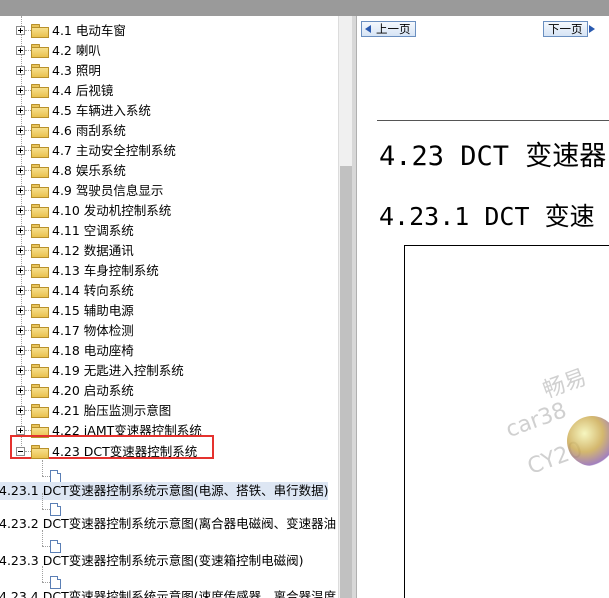 Image resolution: width=609 pixels, height=598 pixels. What do you see at coordinates (493, 156) in the screenshot?
I see `section-heading: 4.23 DCT 变速器` at bounding box center [493, 156].